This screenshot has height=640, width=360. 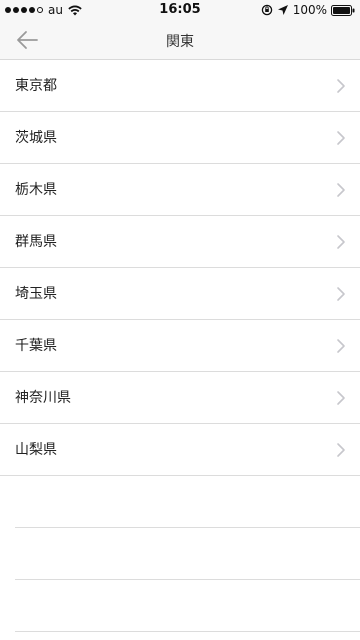 I want to click on list-item-label: 茨城県, so click(x=36, y=138).